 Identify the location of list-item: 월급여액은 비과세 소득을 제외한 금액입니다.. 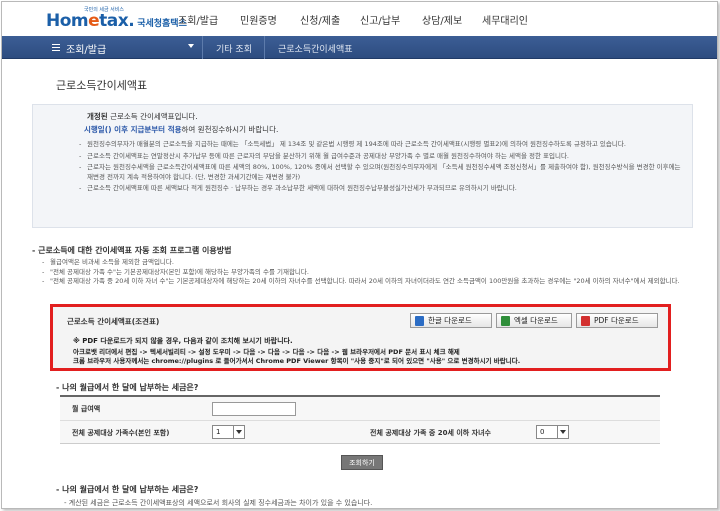
(362, 263).